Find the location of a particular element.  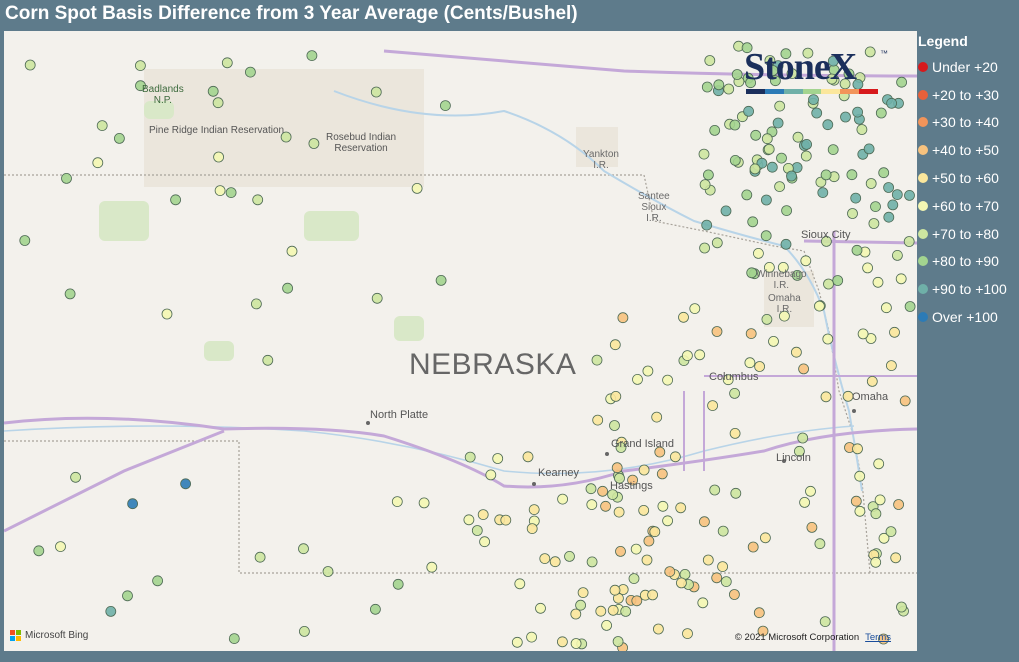

place-label: Pine Ridge Indian Reservation is located at coordinates (217, 130).